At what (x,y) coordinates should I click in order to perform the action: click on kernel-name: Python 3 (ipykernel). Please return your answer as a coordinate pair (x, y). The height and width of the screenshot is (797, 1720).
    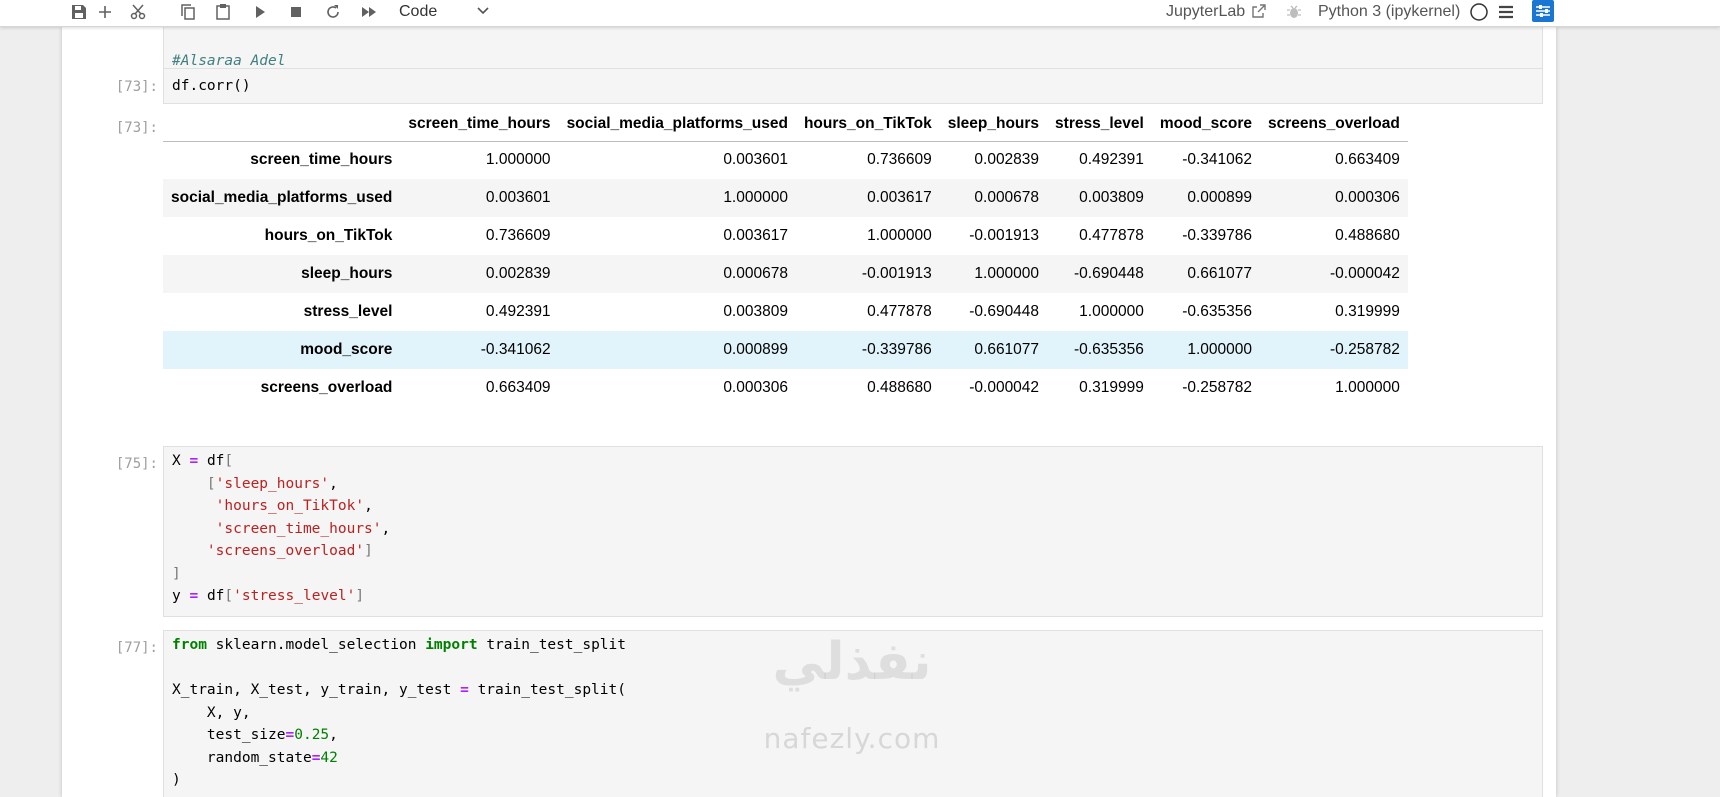
    Looking at the image, I should click on (1389, 12).